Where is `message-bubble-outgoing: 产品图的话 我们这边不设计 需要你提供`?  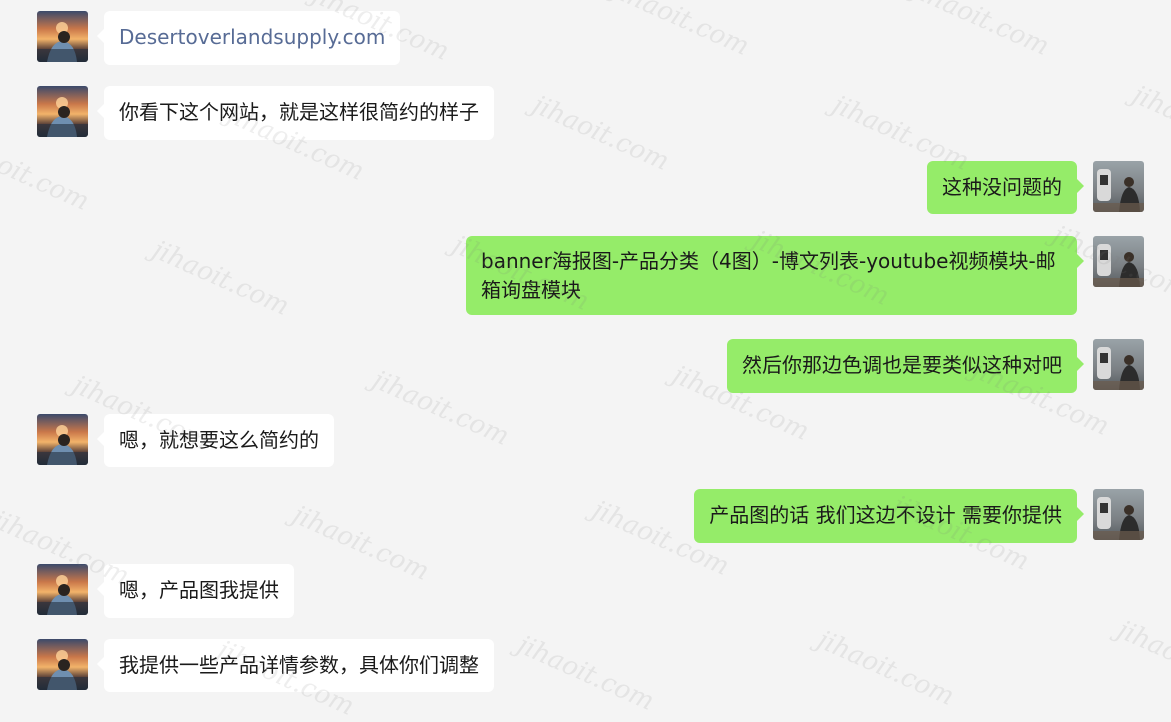 message-bubble-outgoing: 产品图的话 我们这边不设计 需要你提供 is located at coordinates (889, 516).